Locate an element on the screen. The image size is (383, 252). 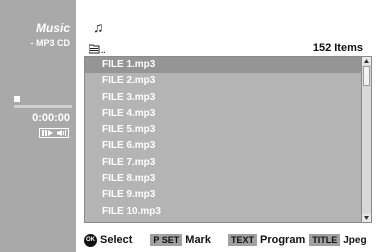
help-select-label: Select is located at coordinates (116, 240).